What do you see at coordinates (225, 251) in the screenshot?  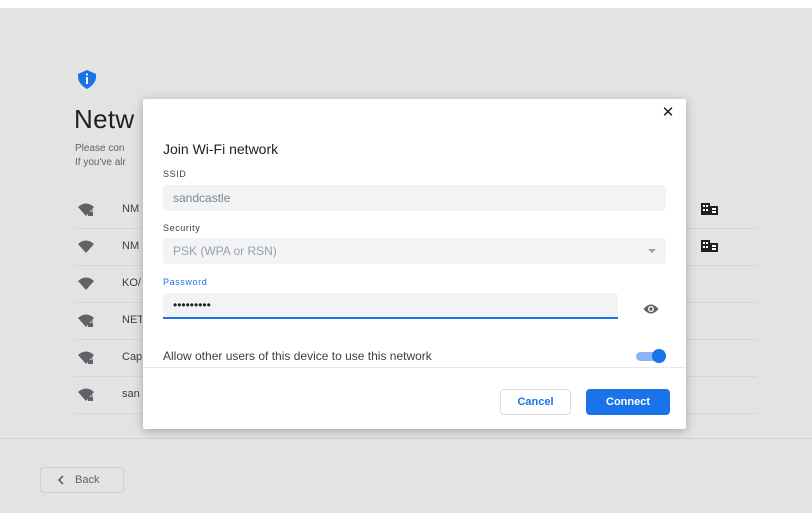 I see `security-value: PSK (WPA or RSN)` at bounding box center [225, 251].